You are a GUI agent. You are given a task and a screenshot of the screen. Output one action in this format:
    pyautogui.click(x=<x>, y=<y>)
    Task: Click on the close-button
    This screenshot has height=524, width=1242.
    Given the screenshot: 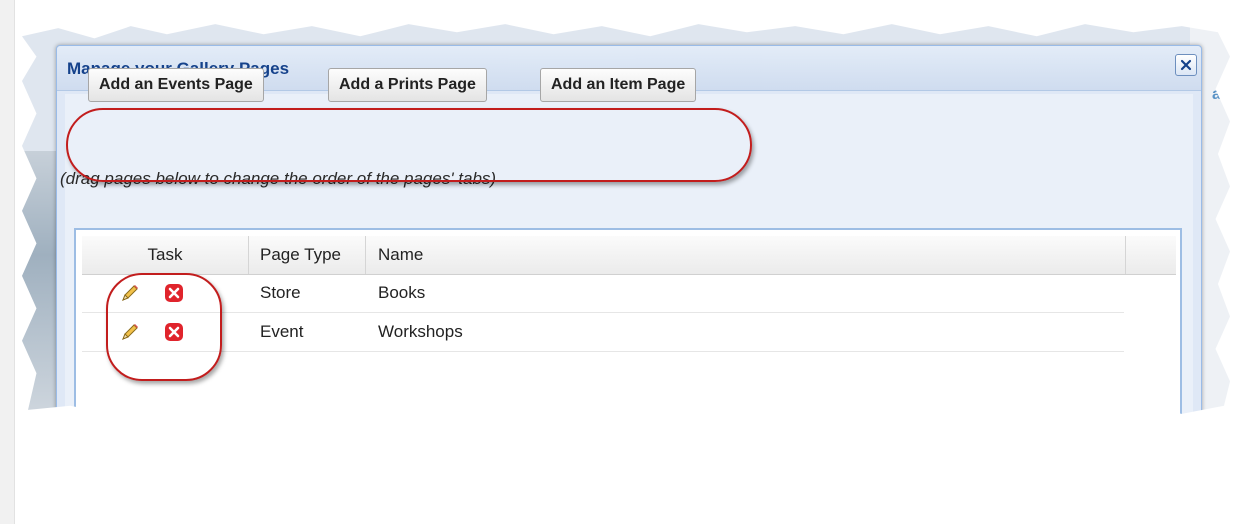 What is the action you would take?
    pyautogui.click(x=1186, y=65)
    